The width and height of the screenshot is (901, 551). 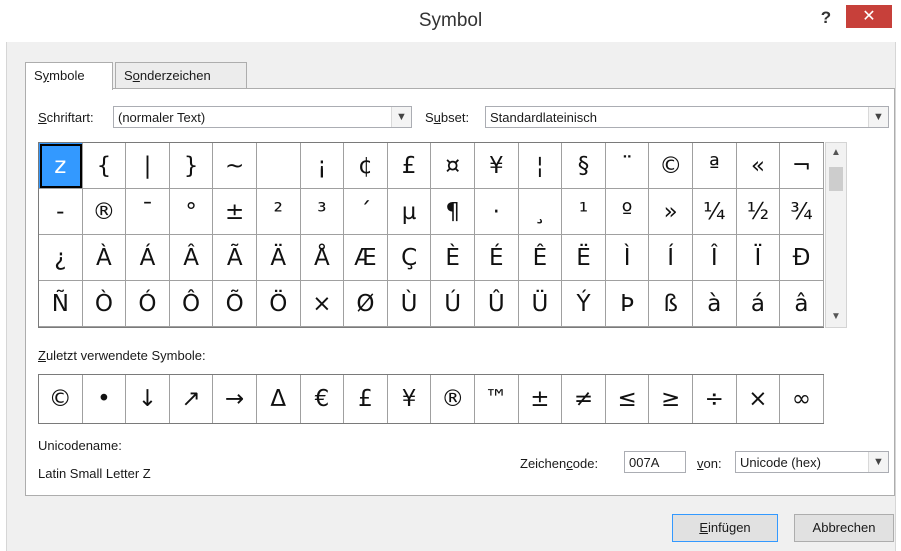 What do you see at coordinates (812, 462) in the screenshot?
I see `from-select: Unicode (hex) ▼` at bounding box center [812, 462].